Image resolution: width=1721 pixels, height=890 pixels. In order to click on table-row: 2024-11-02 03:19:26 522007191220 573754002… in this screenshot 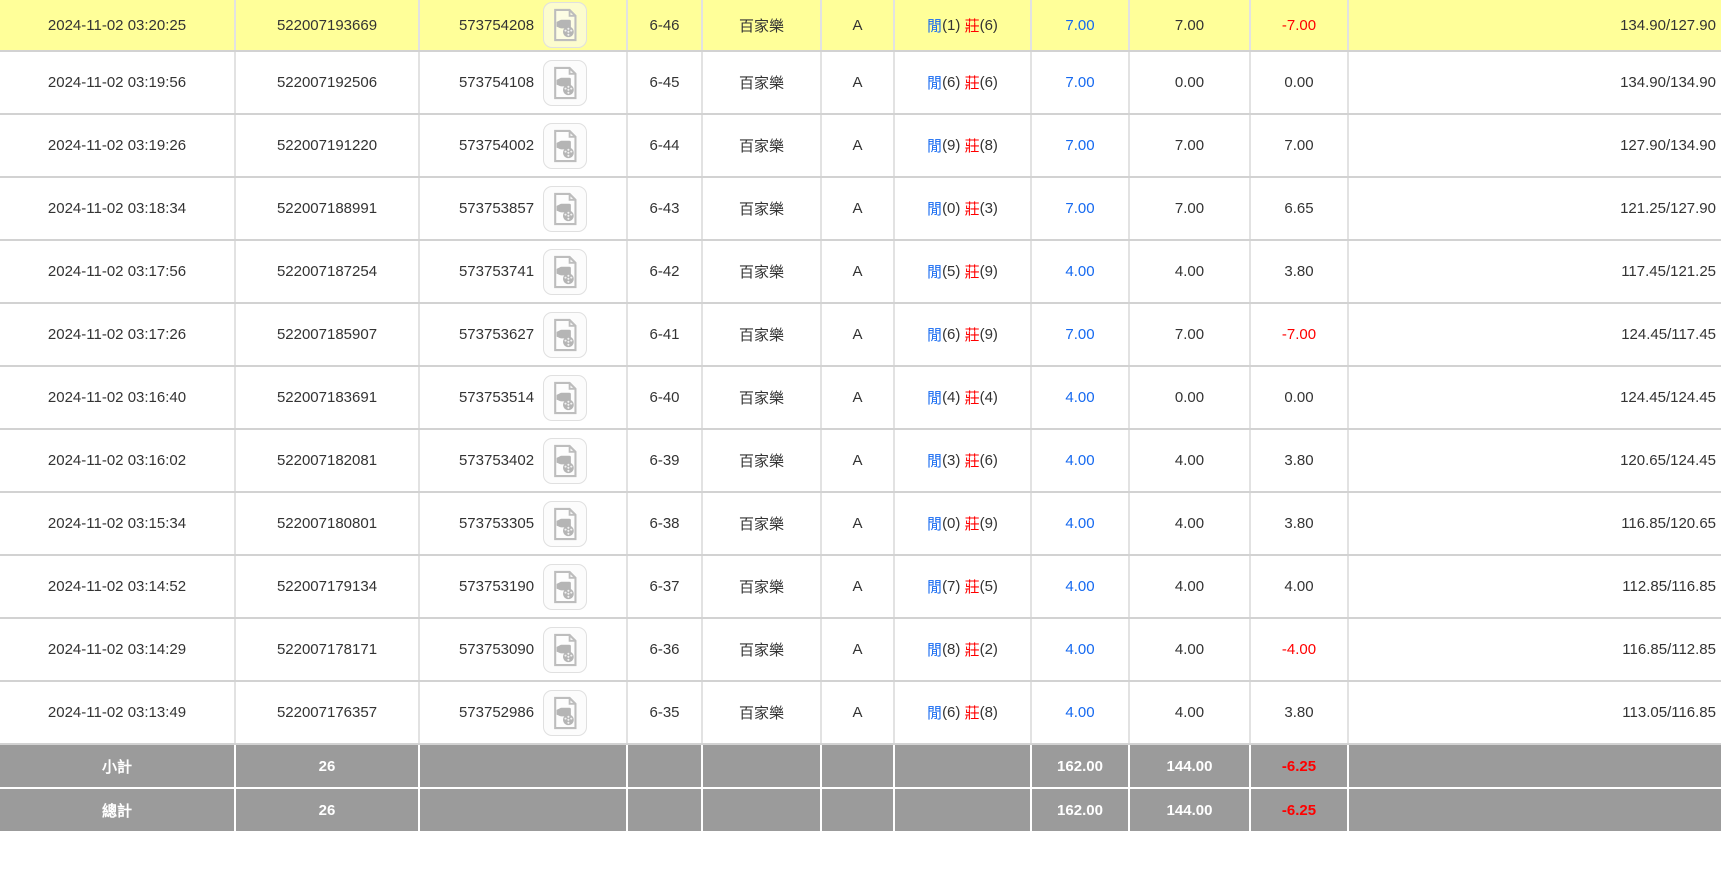, I will do `click(860, 146)`.